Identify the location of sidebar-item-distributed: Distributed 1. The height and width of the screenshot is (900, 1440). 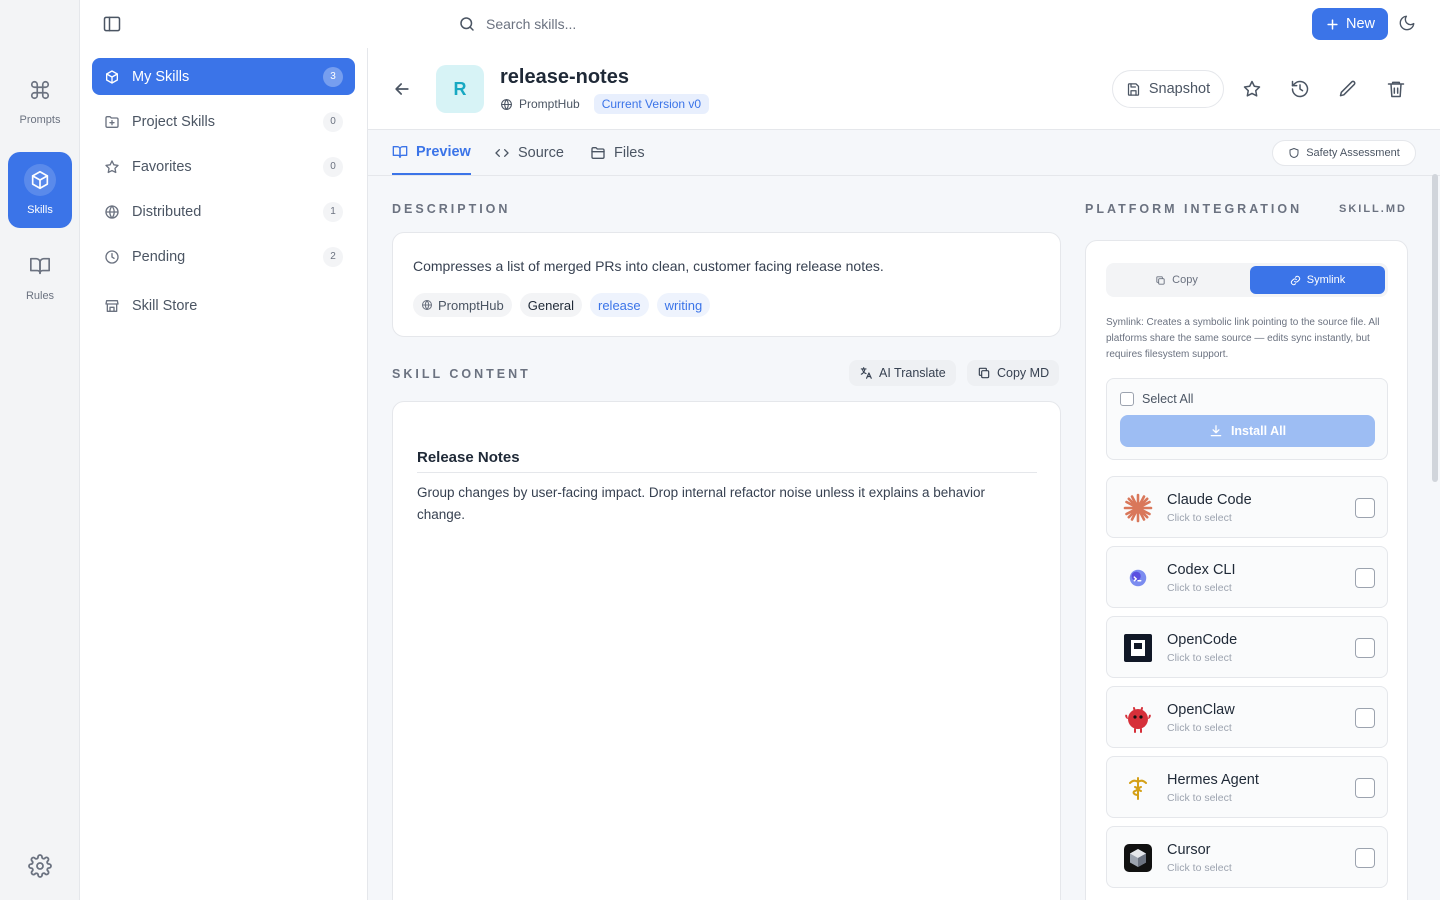
(223, 211).